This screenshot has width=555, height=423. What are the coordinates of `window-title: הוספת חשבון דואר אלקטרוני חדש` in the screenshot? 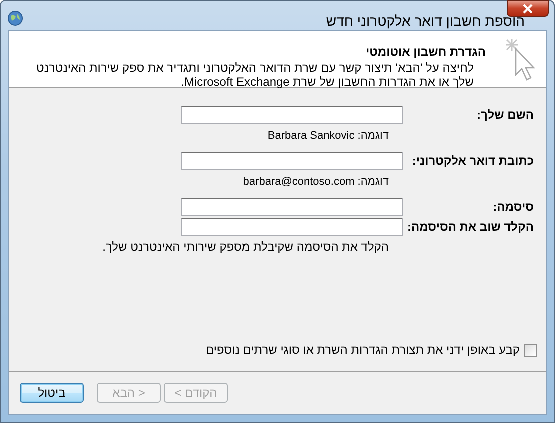 It's located at (425, 20).